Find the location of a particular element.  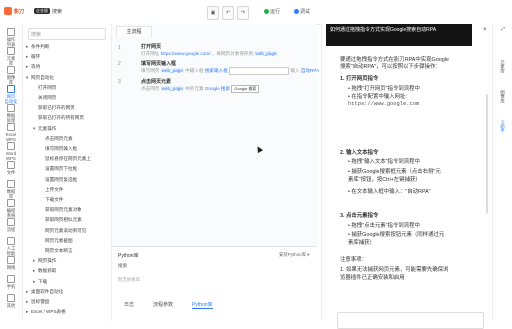

category-label: 元素 库 is located at coordinates (11, 61).